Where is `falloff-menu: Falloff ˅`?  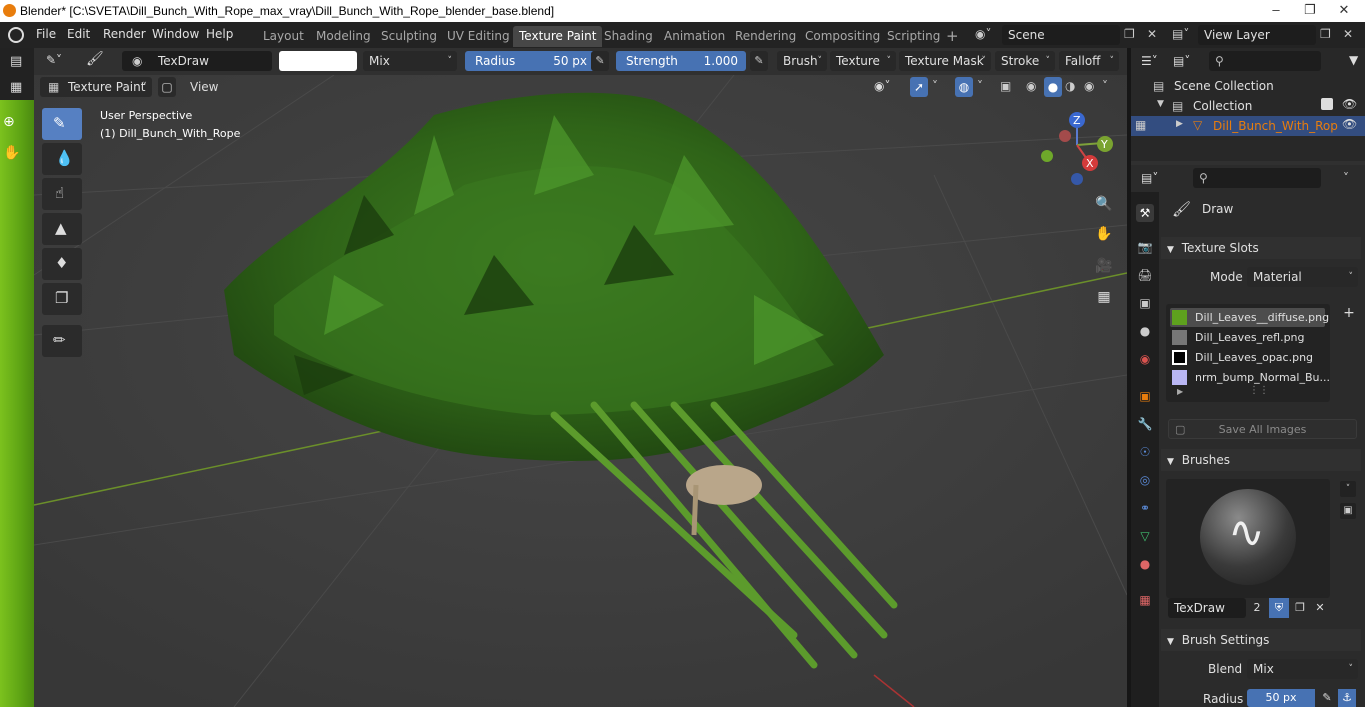
falloff-menu: Falloff ˅ is located at coordinates (1089, 61).